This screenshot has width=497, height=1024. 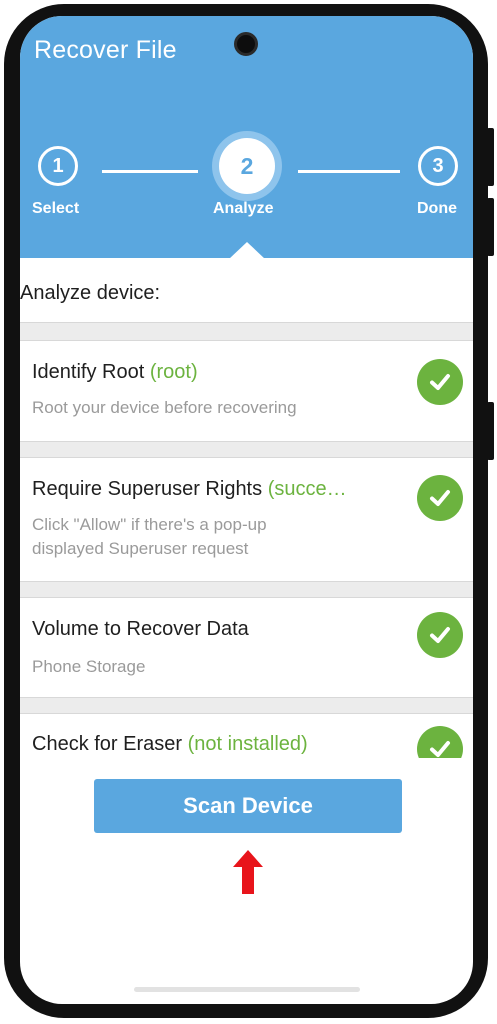 What do you see at coordinates (248, 872) in the screenshot?
I see `arrow-up-icon` at bounding box center [248, 872].